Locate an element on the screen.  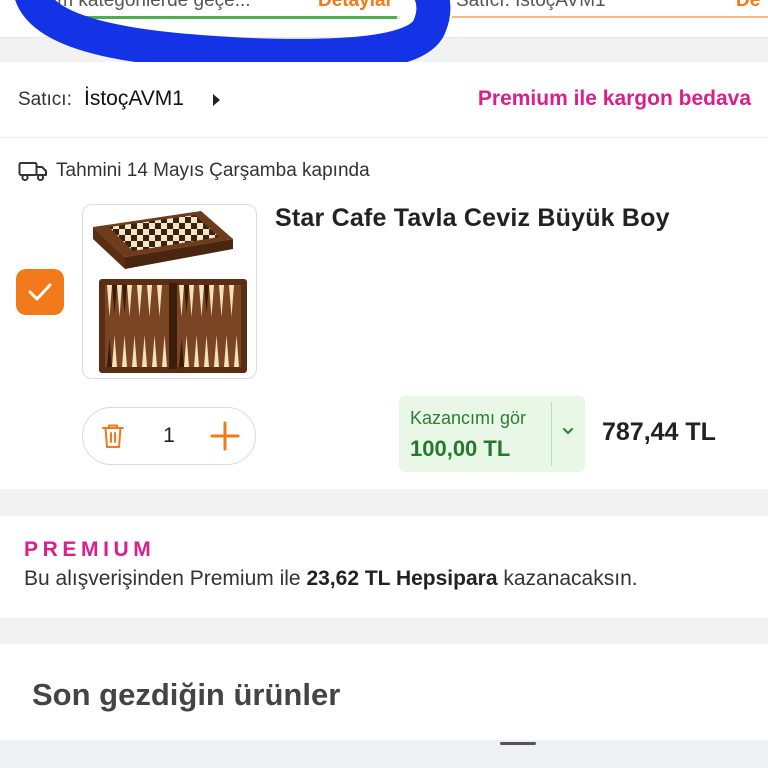
premium-badge: PREMIUM is located at coordinates (90, 549).